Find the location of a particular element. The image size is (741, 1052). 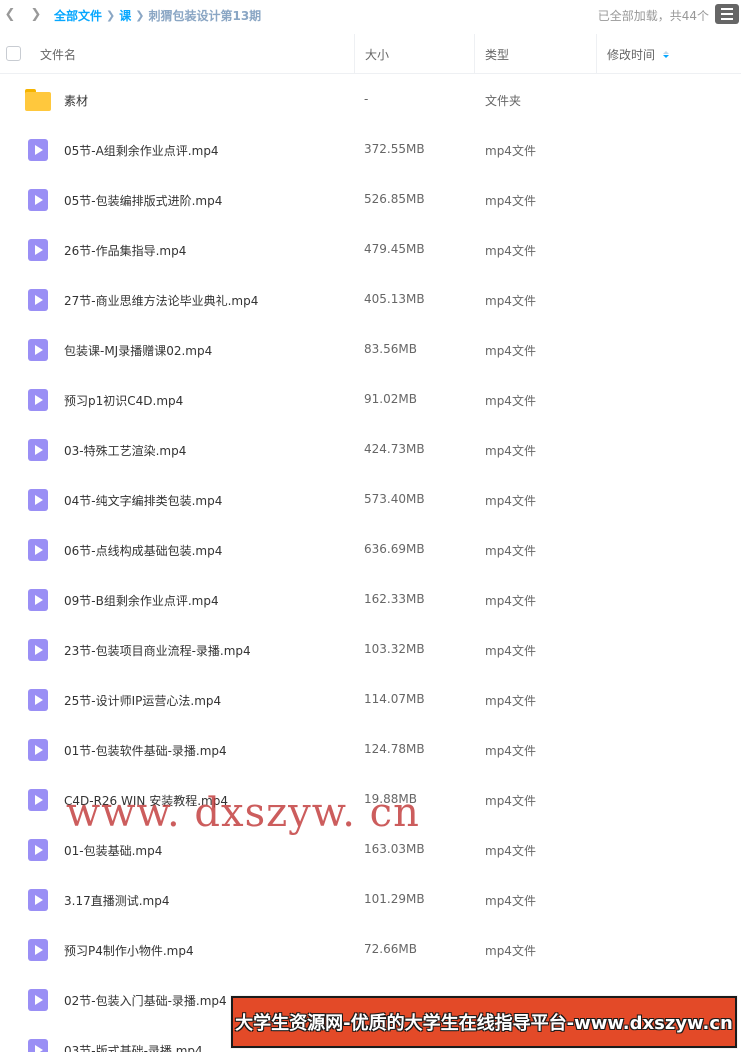

column-header-type: 类型 is located at coordinates (535, 54).